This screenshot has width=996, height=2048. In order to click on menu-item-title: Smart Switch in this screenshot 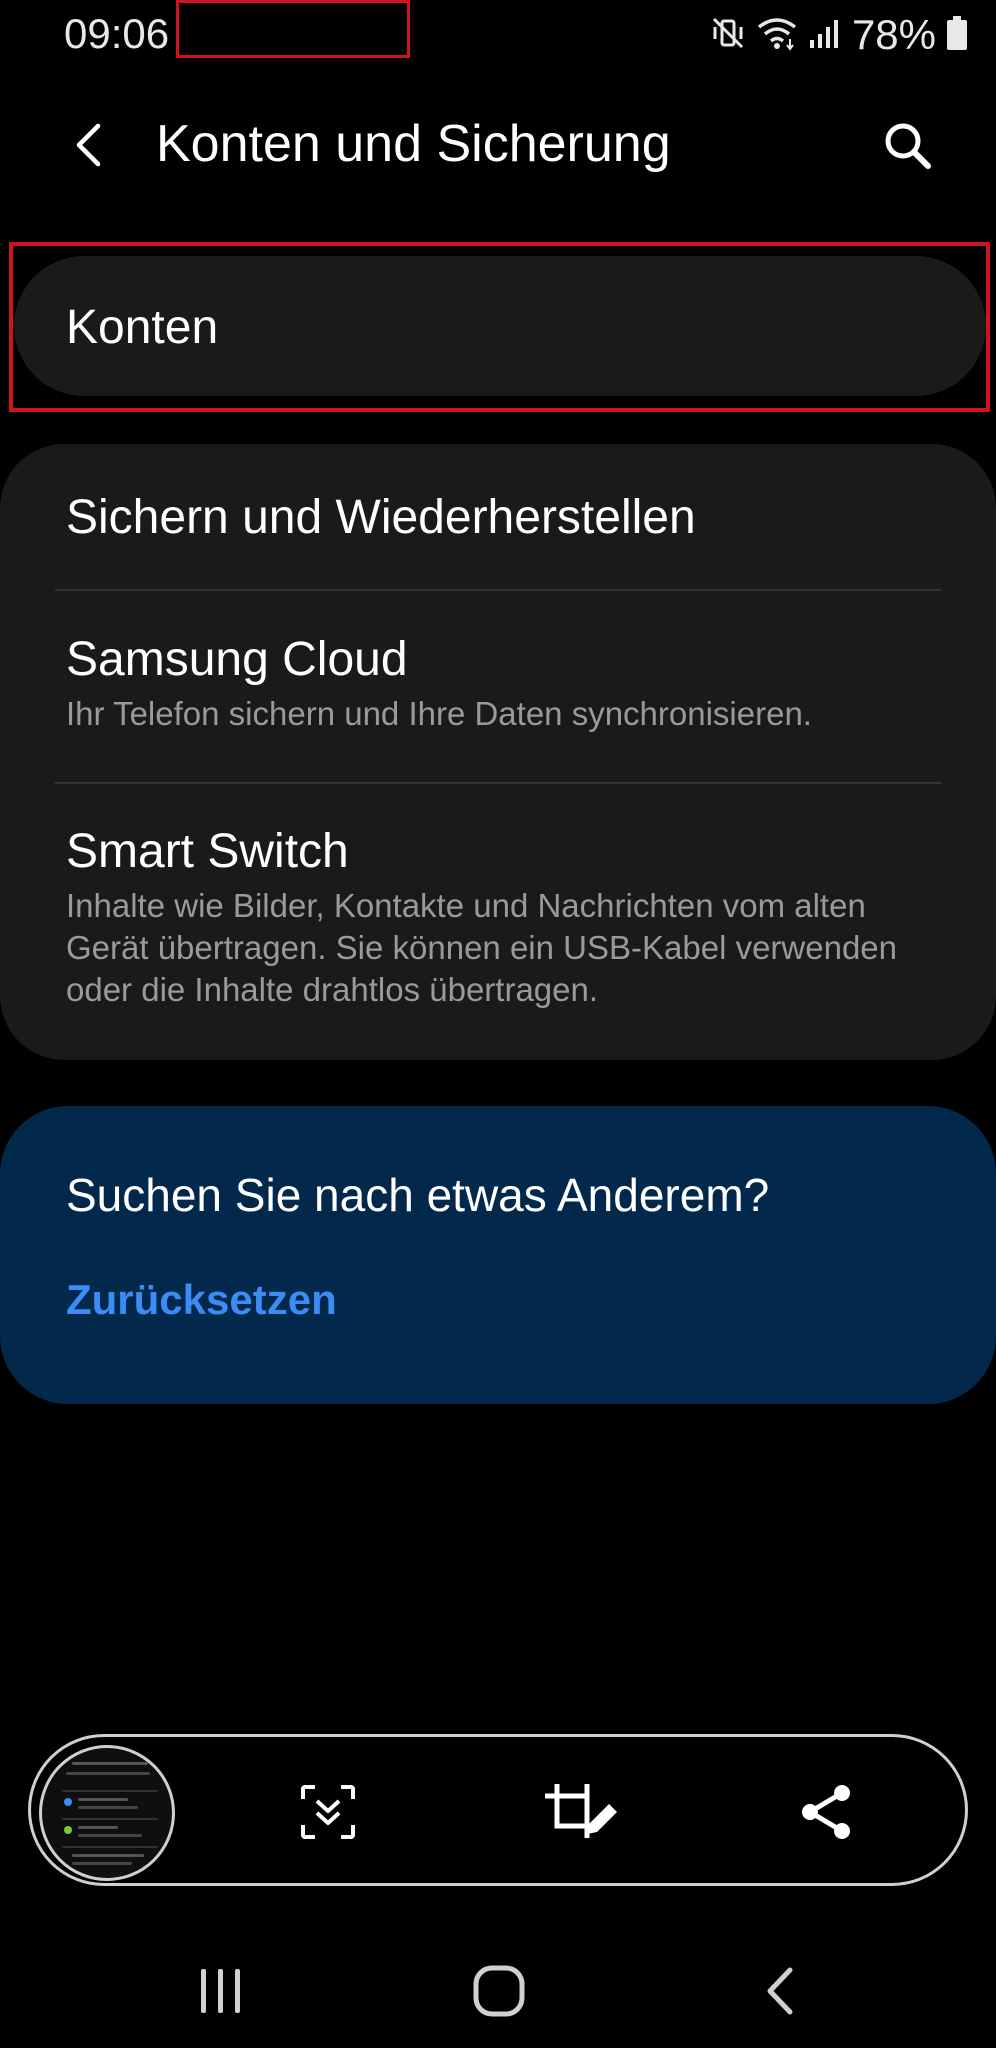, I will do `click(207, 851)`.